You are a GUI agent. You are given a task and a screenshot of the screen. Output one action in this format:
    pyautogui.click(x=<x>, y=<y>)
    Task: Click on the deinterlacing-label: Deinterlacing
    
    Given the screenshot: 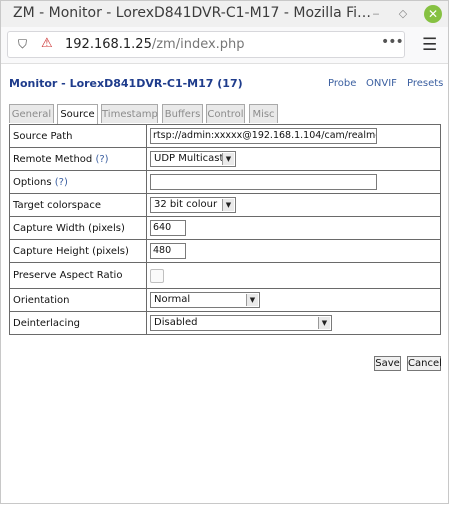 What is the action you would take?
    pyautogui.click(x=78, y=323)
    